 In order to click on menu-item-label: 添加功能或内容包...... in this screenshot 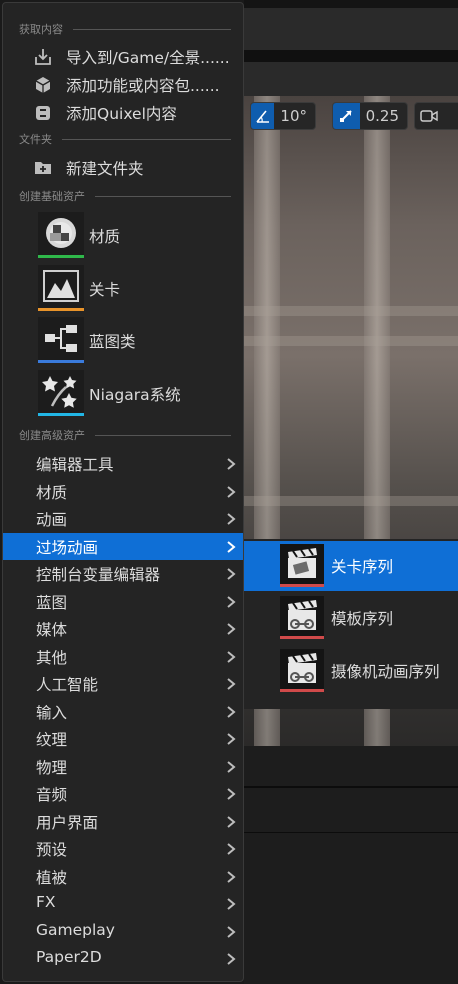, I will do `click(143, 85)`.